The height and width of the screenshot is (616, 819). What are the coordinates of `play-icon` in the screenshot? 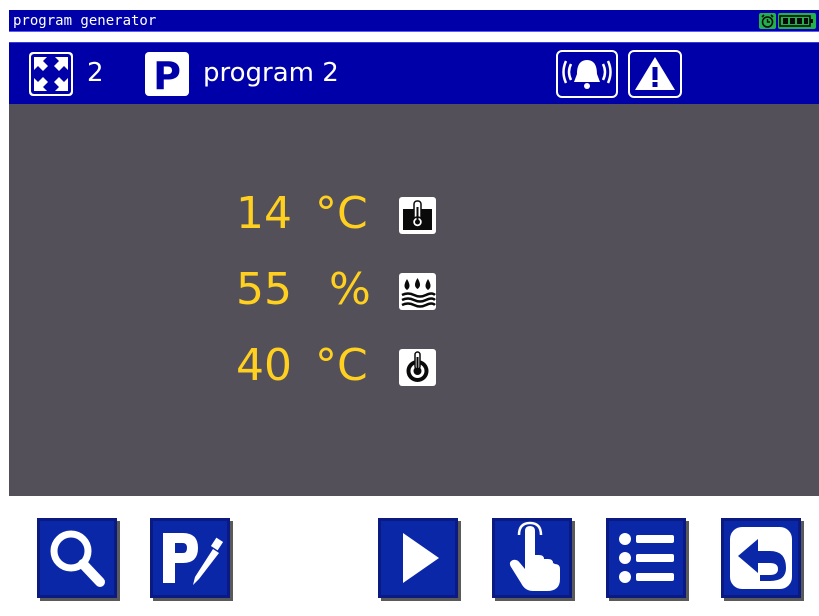 It's located at (421, 558).